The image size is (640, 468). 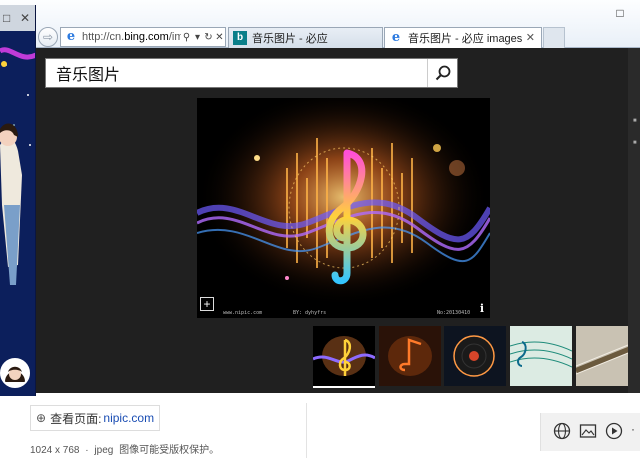 I want to click on image-dimensions: 1024 x 768, so click(x=55, y=450).